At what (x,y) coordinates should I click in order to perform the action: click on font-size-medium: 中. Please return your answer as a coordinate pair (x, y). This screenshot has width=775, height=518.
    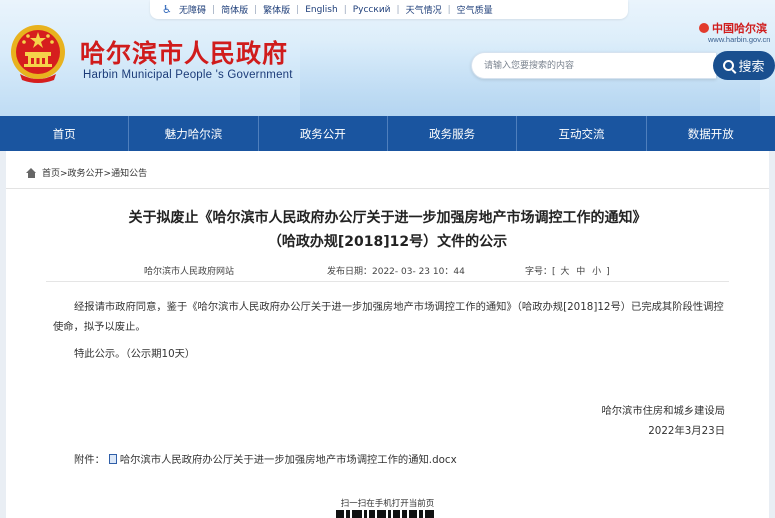
    Looking at the image, I should click on (580, 272).